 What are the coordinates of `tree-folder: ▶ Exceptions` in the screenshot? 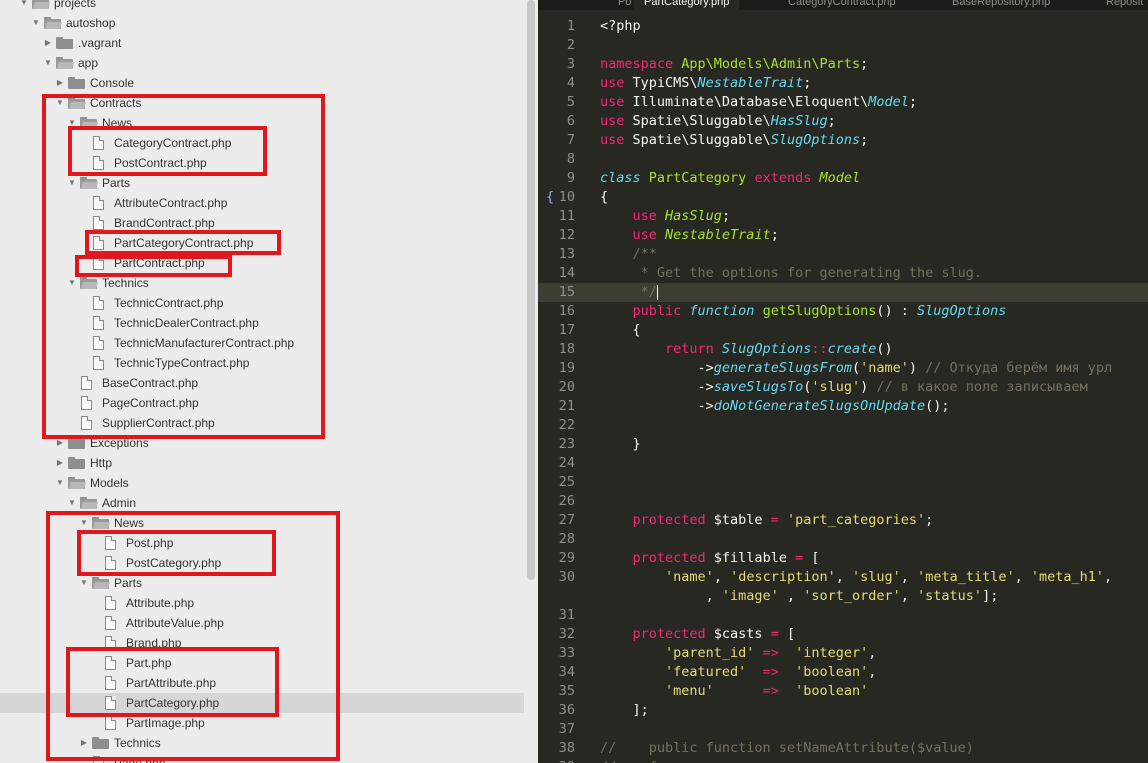 It's located at (262, 443).